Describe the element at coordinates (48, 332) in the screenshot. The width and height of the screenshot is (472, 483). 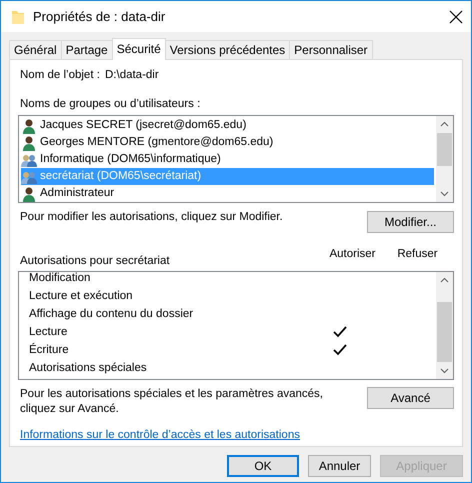
I see `permission-name: Lecture` at that location.